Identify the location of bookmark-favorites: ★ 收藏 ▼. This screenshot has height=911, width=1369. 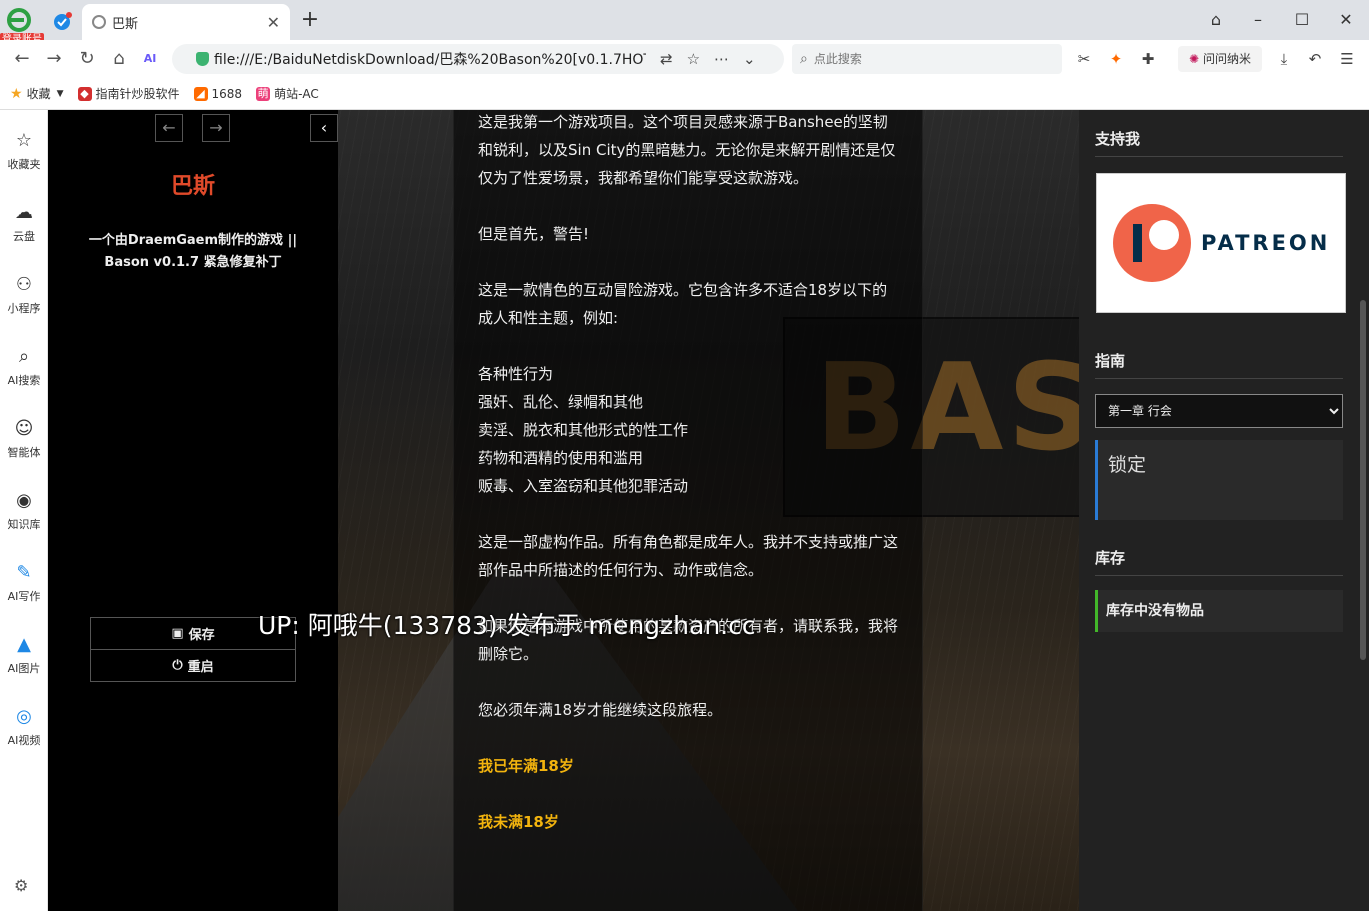
(37, 93).